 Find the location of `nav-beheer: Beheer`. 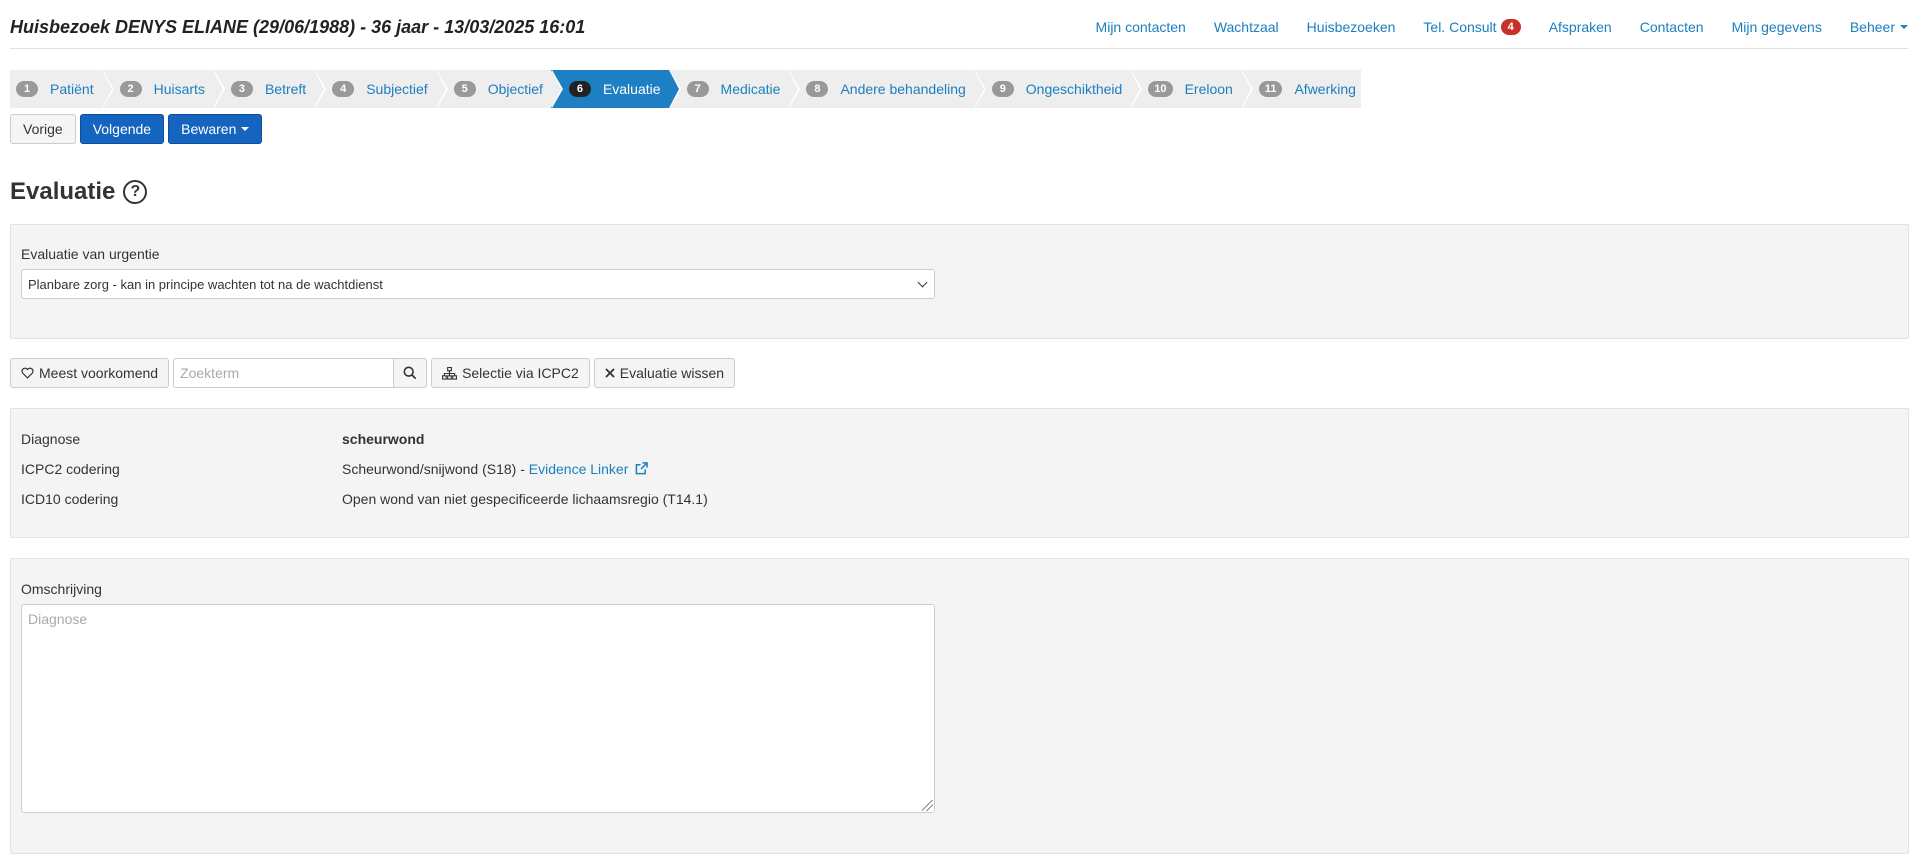

nav-beheer: Beheer is located at coordinates (1879, 27).